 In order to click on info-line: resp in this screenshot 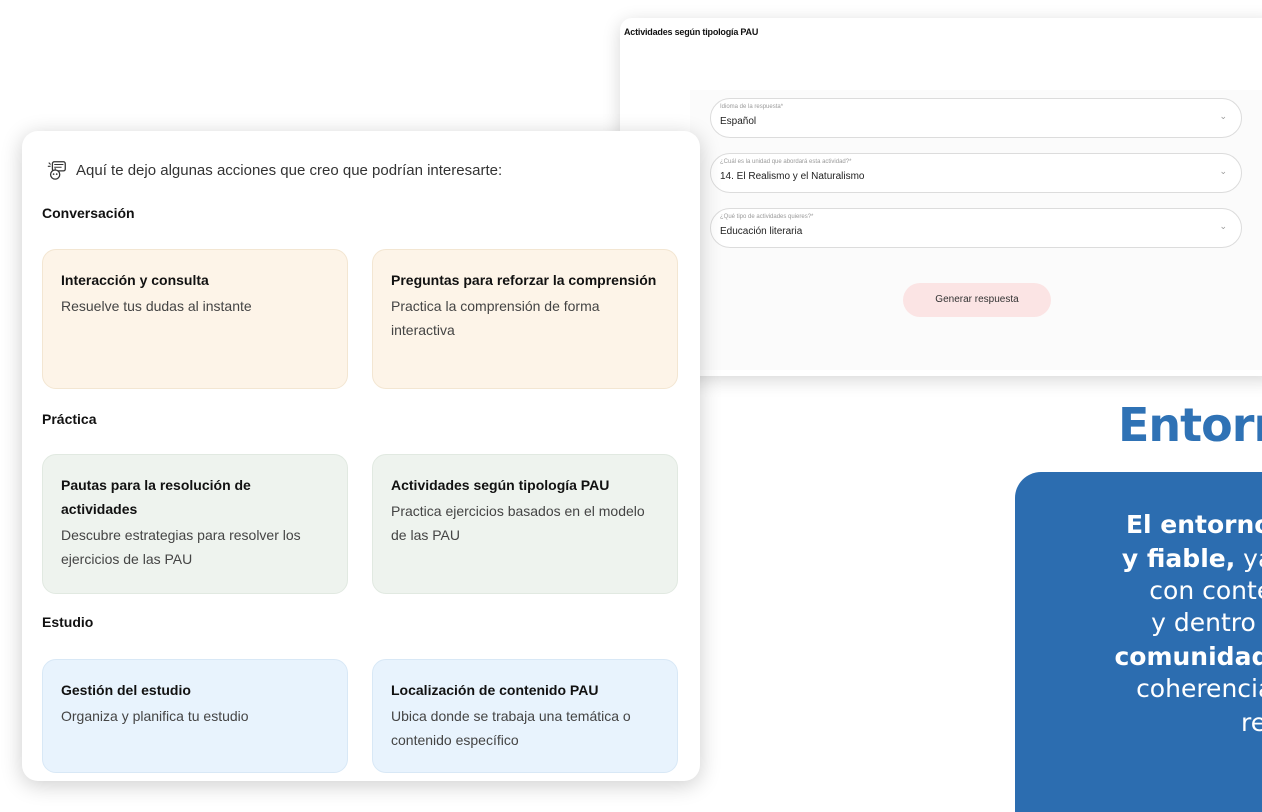, I will do `click(1251, 722)`.